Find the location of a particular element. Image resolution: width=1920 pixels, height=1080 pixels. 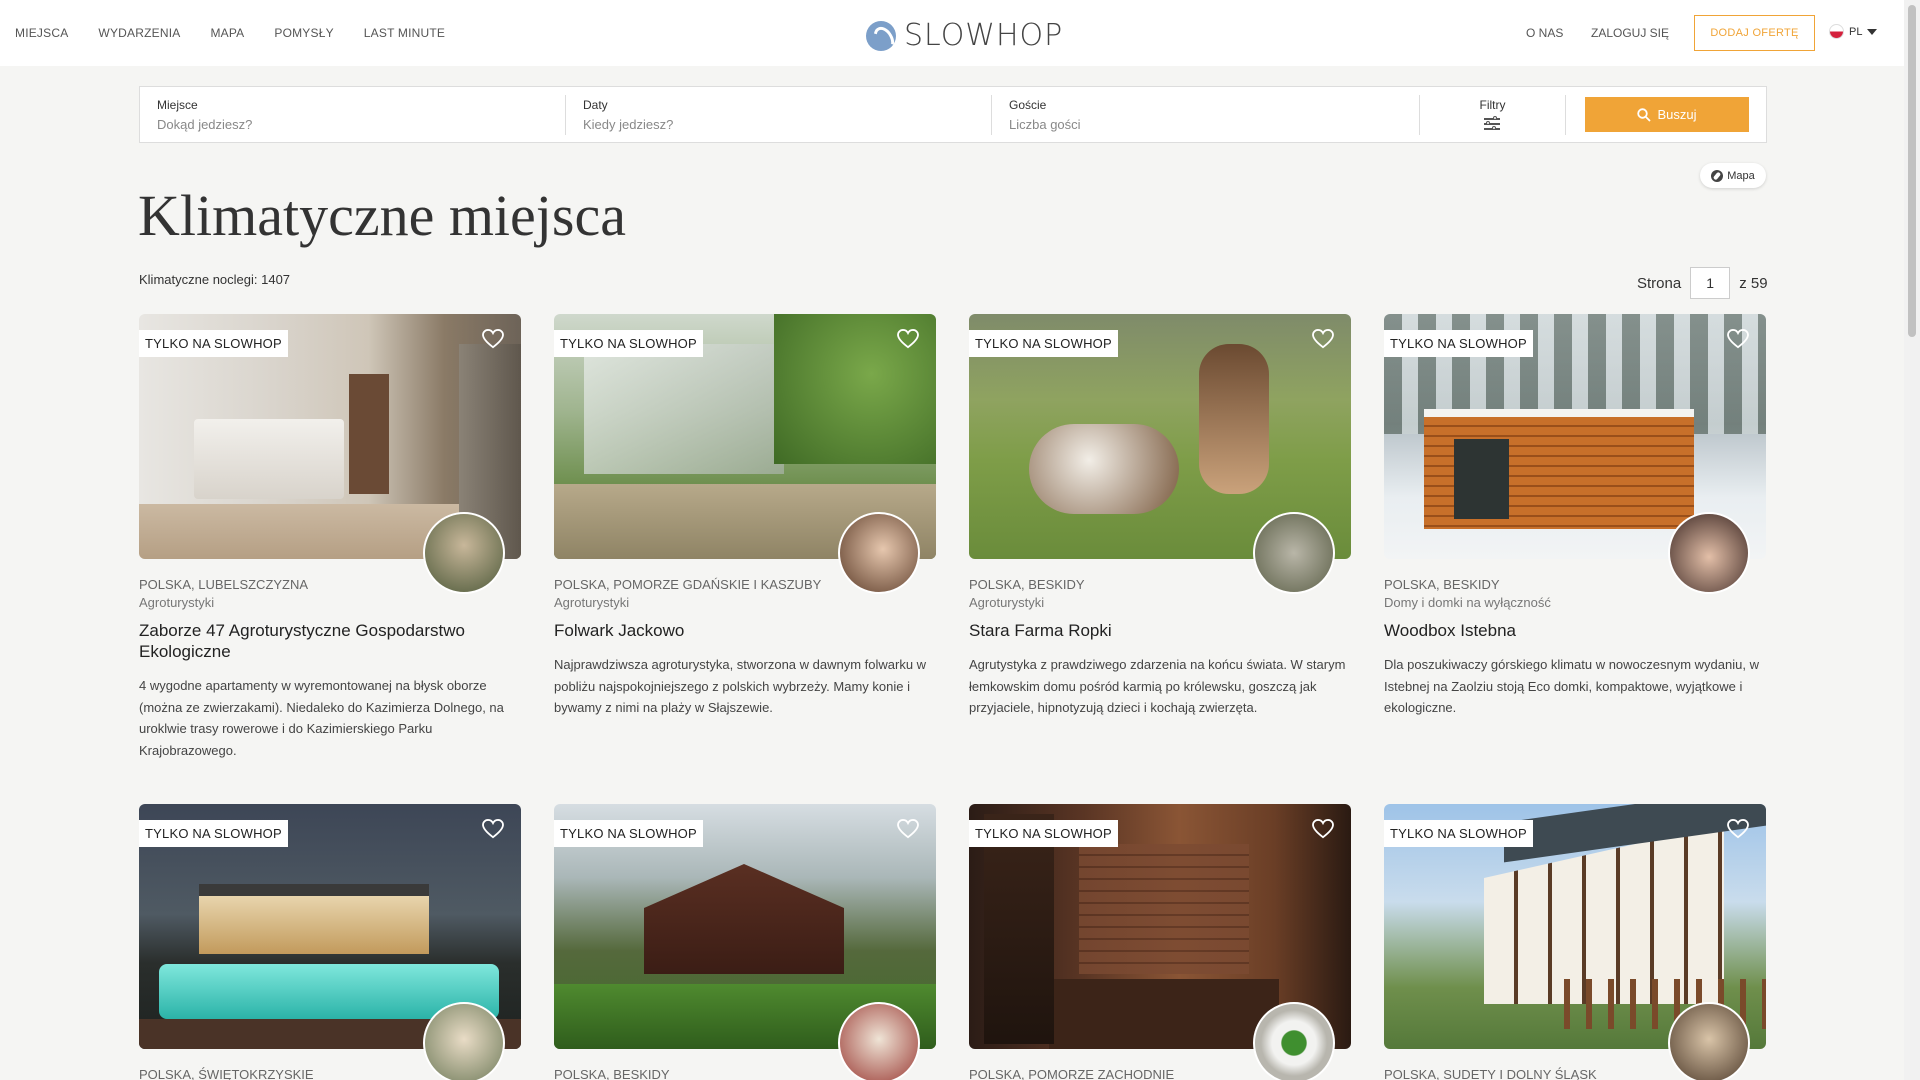

nav-link-about: O NAS is located at coordinates (1544, 33).